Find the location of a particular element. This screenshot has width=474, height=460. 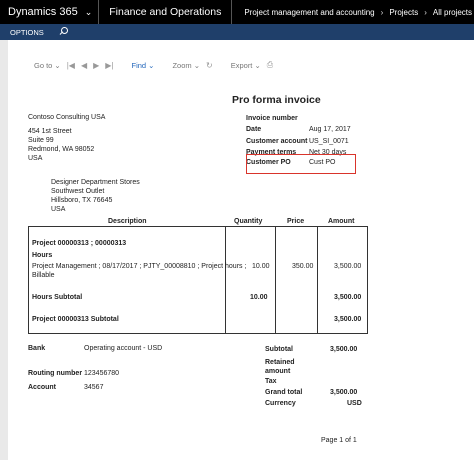

chevron-down-icon: ⌄ is located at coordinates (88, 11).